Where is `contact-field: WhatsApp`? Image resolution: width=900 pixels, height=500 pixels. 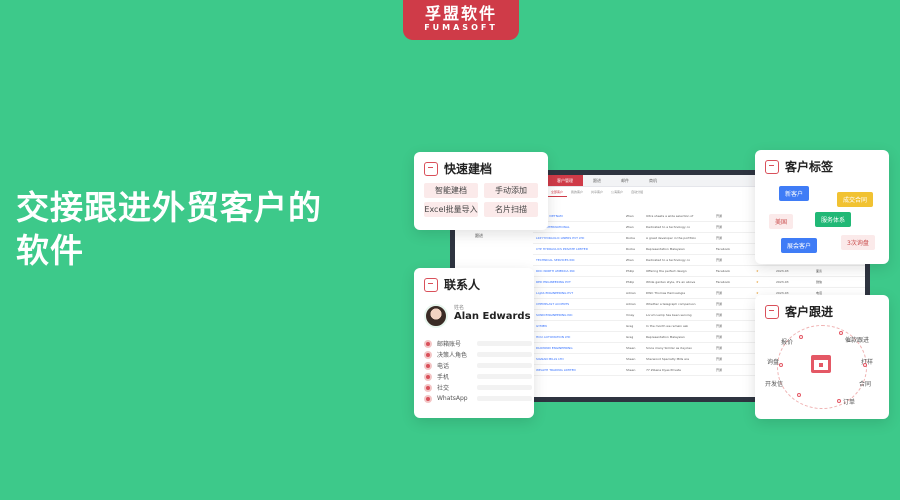 contact-field: WhatsApp is located at coordinates (478, 398).